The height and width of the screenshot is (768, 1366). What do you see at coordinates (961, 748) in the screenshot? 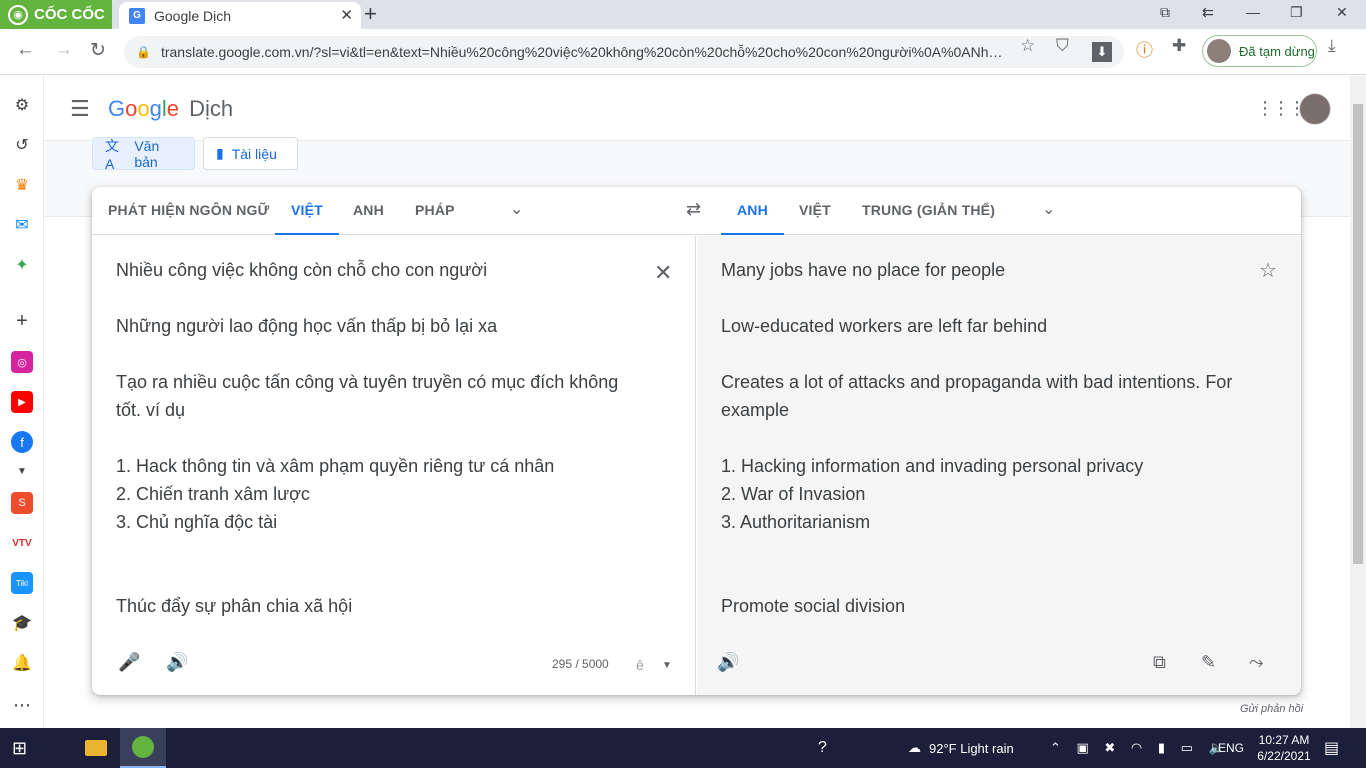
I see `weather-widget: ☁ 92°F Light rain` at bounding box center [961, 748].